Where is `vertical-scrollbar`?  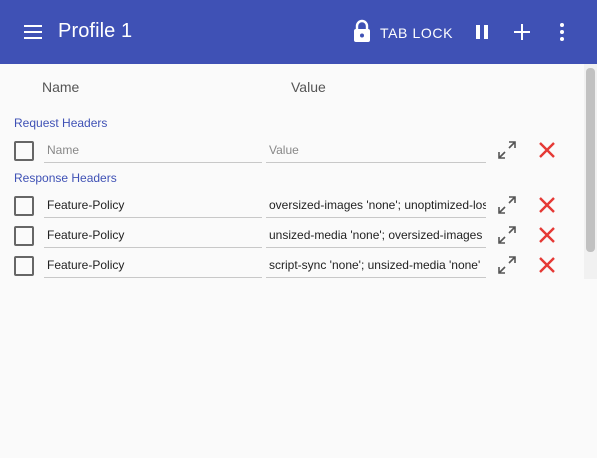
vertical-scrollbar is located at coordinates (590, 171).